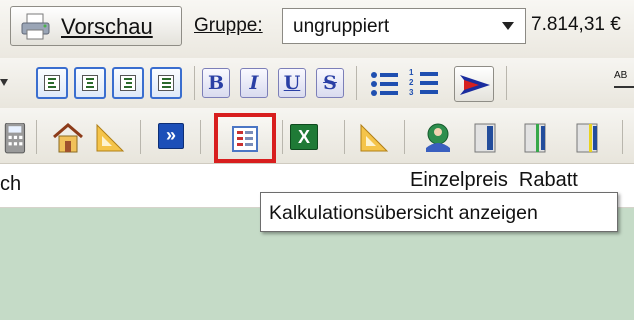 This screenshot has height=320, width=634. I want to click on forward-button: », so click(171, 136).